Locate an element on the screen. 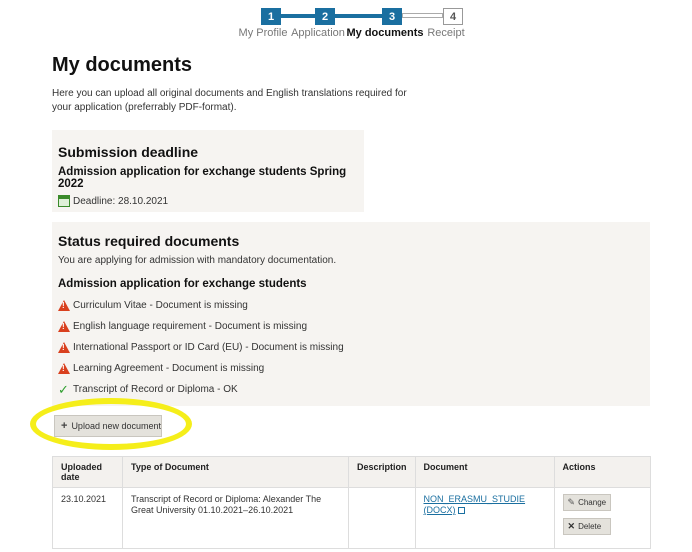 This screenshot has width=692, height=552. external-link-icon is located at coordinates (461, 510).